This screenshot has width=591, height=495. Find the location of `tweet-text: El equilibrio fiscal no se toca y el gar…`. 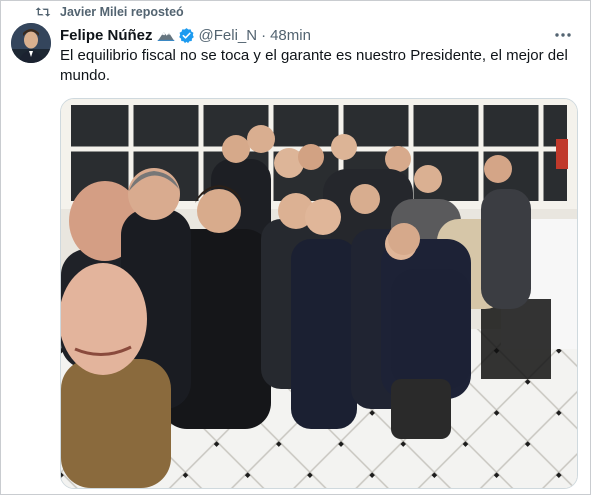

tweet-text: El equilibrio fiscal no se toca y el gar… is located at coordinates (314, 65).